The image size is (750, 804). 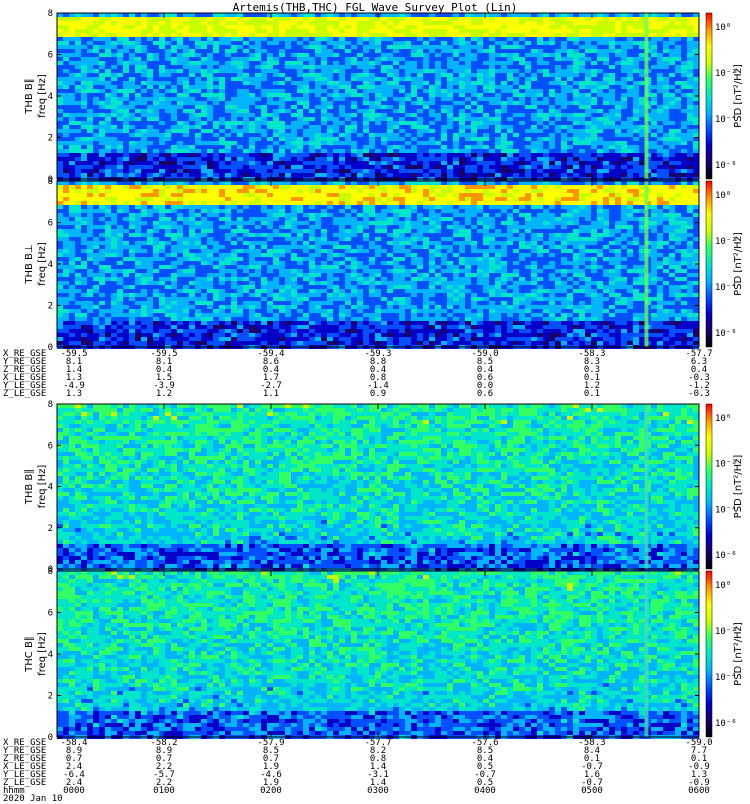 I want to click on ephemeris-row-label: 2020 Jan 10, so click(x=33, y=799).